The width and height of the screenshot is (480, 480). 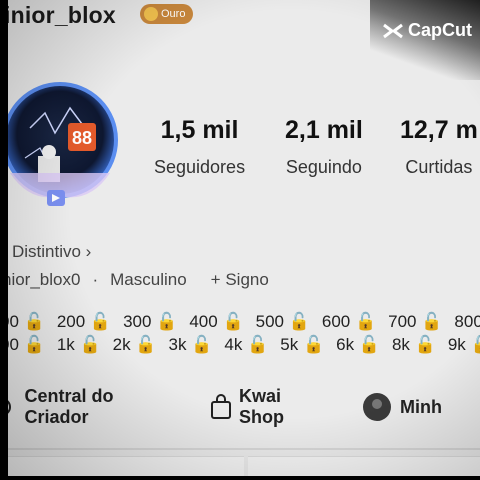 What do you see at coordinates (44, 279) in the screenshot?
I see `profile-handle: nior_blox0` at bounding box center [44, 279].